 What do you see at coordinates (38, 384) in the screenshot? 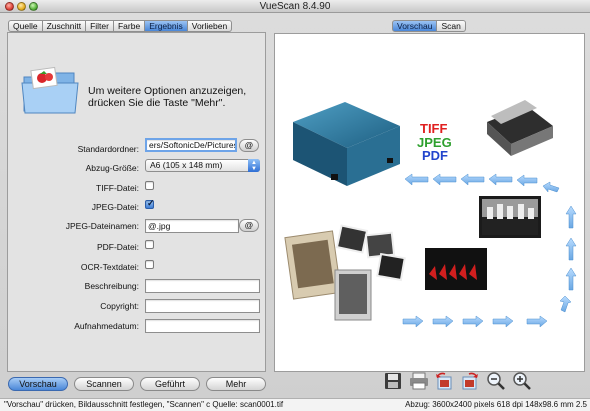
I see `vorschau-button: Vorschau` at bounding box center [38, 384].